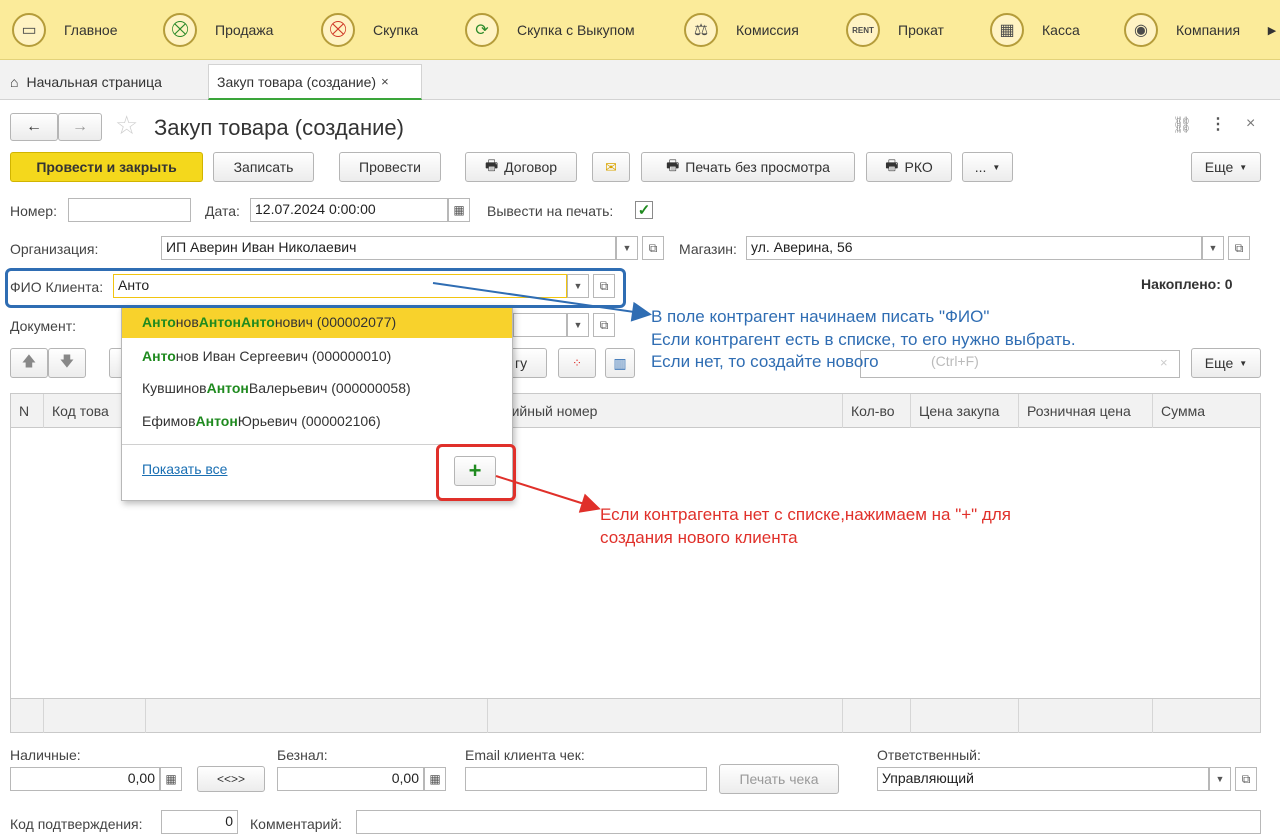 This screenshot has width=1280, height=838. Describe the element at coordinates (820, 316) in the screenshot. I see `note-blue-line1: В поле контрагент начинаем писать "ФИО"` at that location.